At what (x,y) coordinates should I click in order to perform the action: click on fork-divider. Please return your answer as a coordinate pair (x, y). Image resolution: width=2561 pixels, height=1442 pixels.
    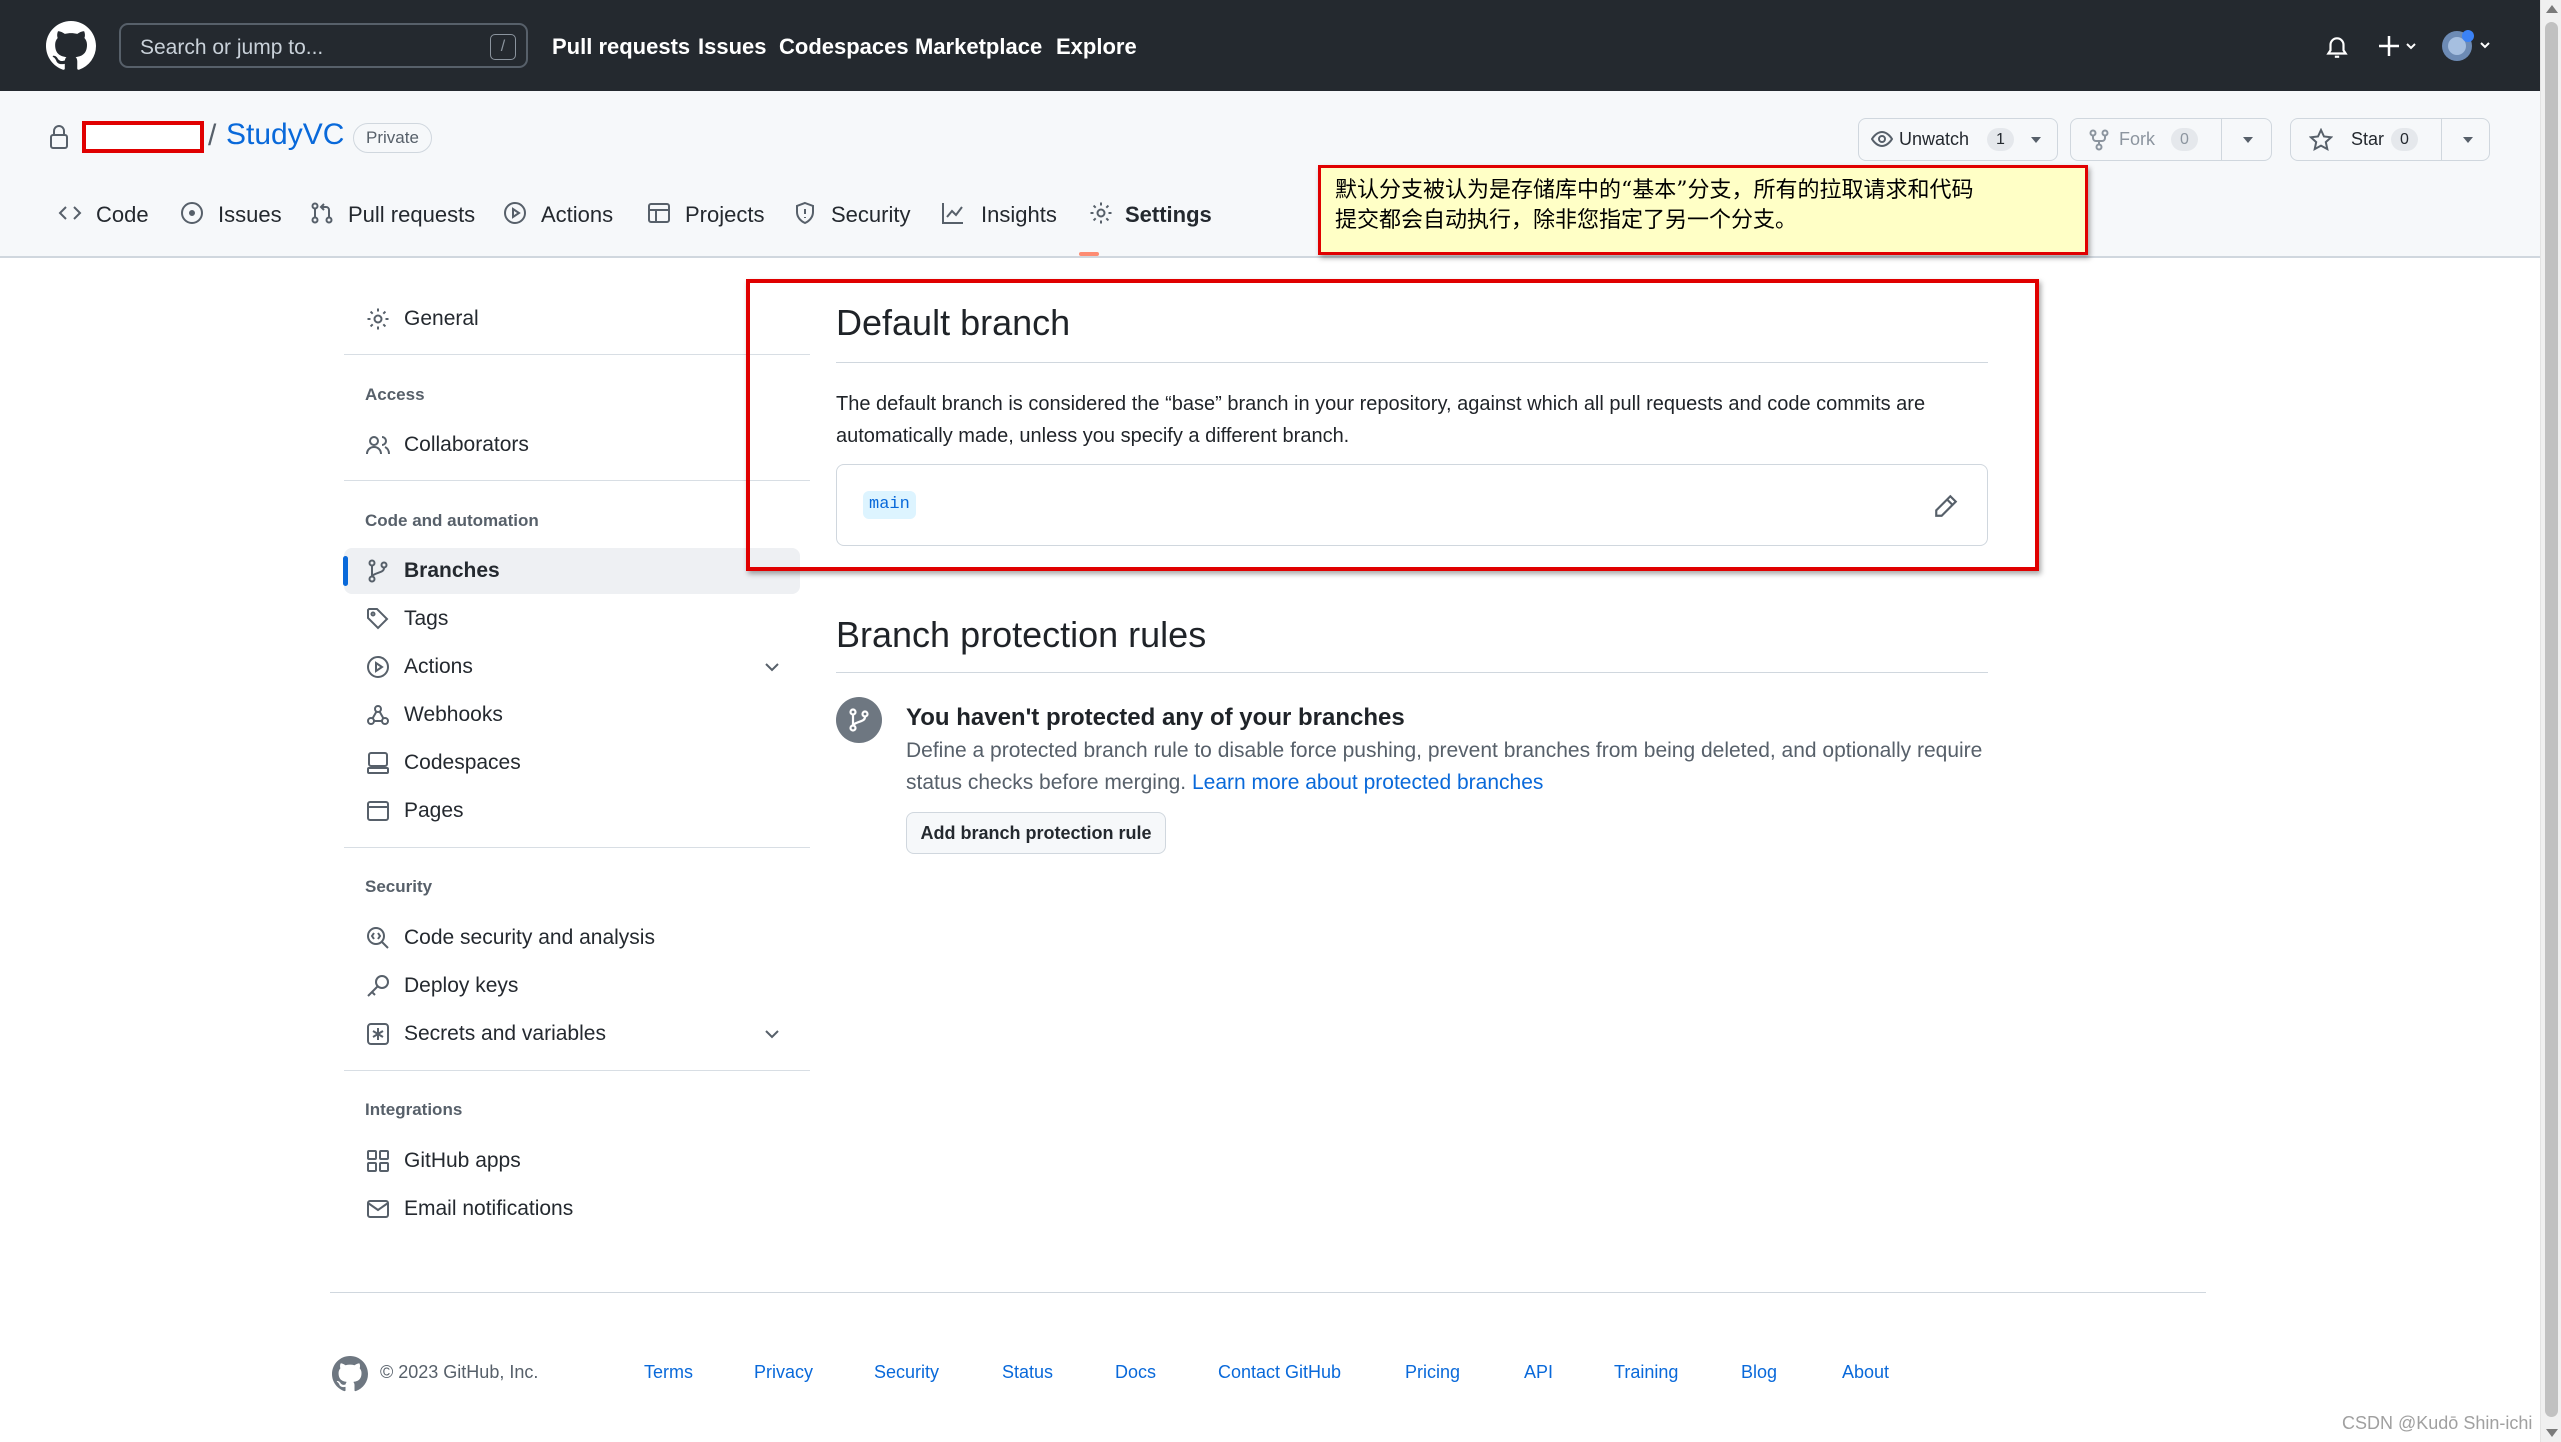
    Looking at the image, I should click on (2221, 139).